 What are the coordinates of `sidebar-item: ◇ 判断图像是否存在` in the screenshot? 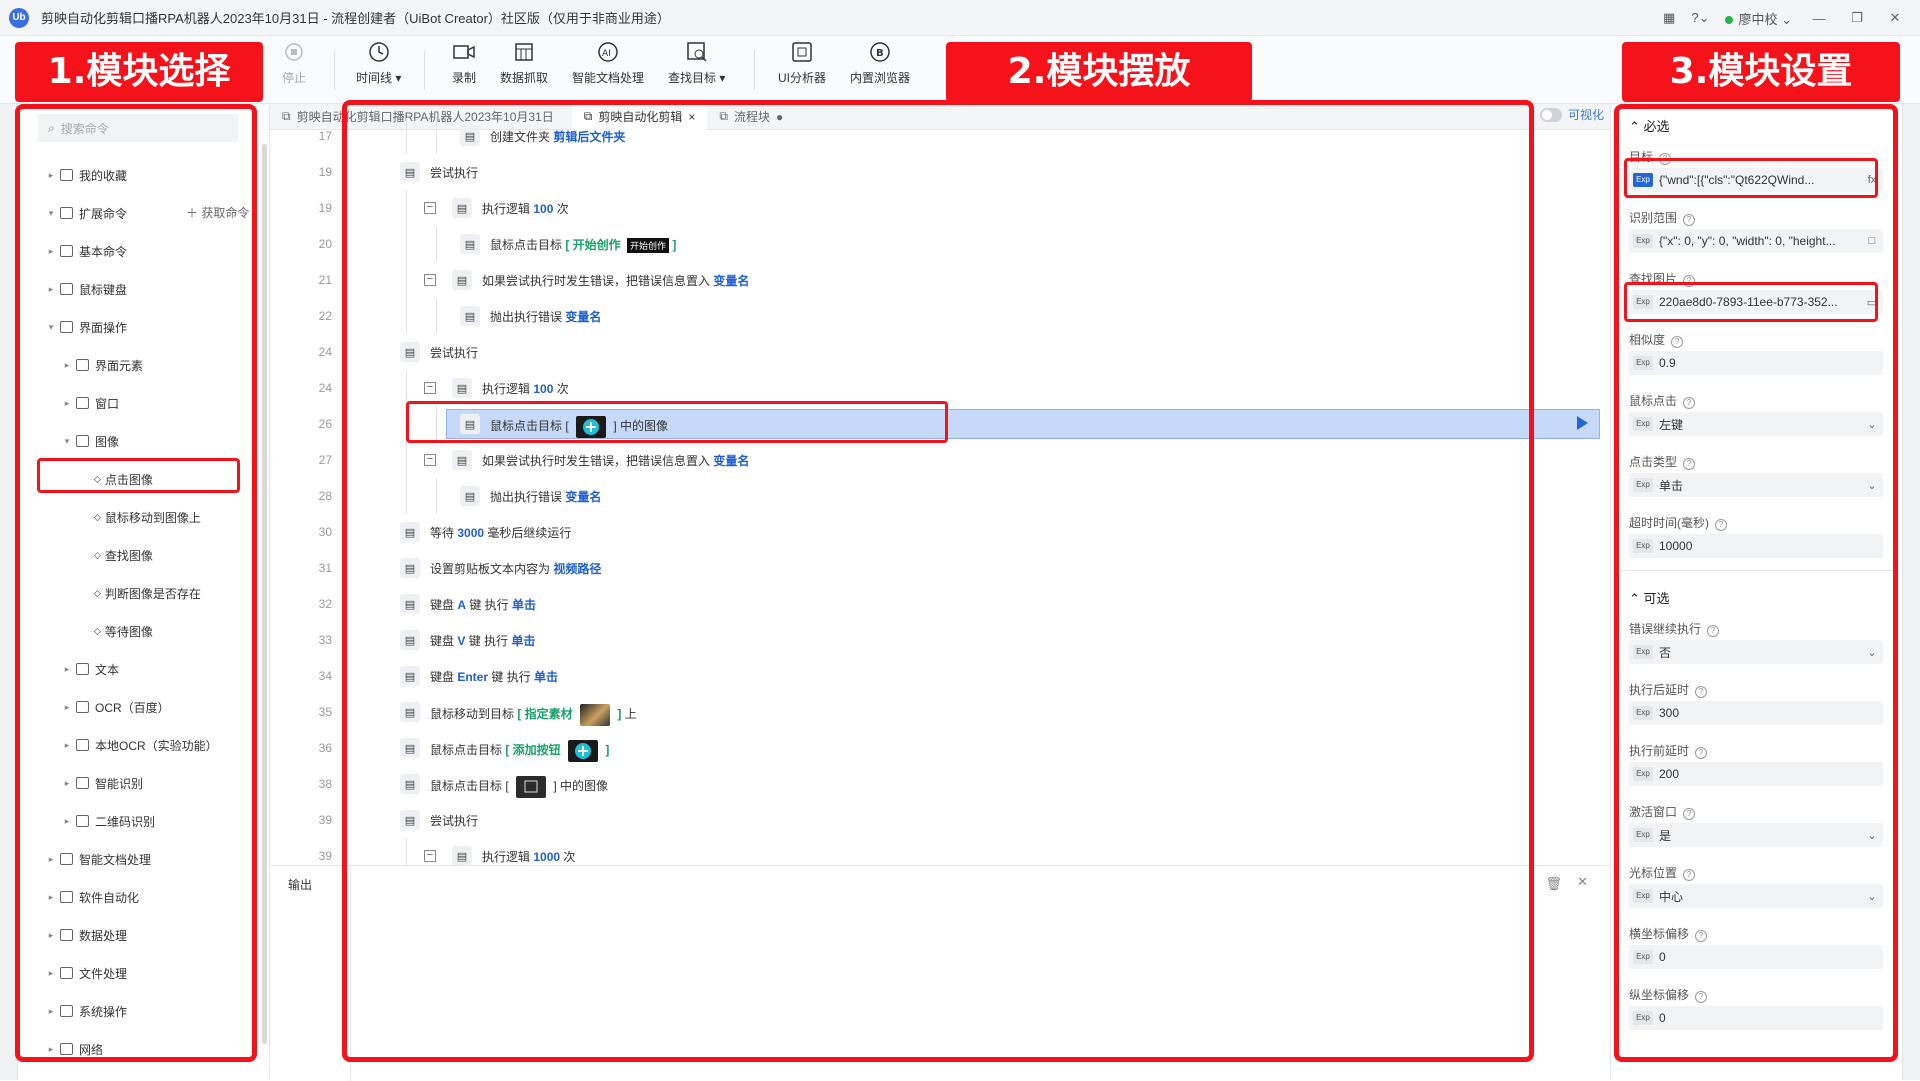 It's located at (143, 593).